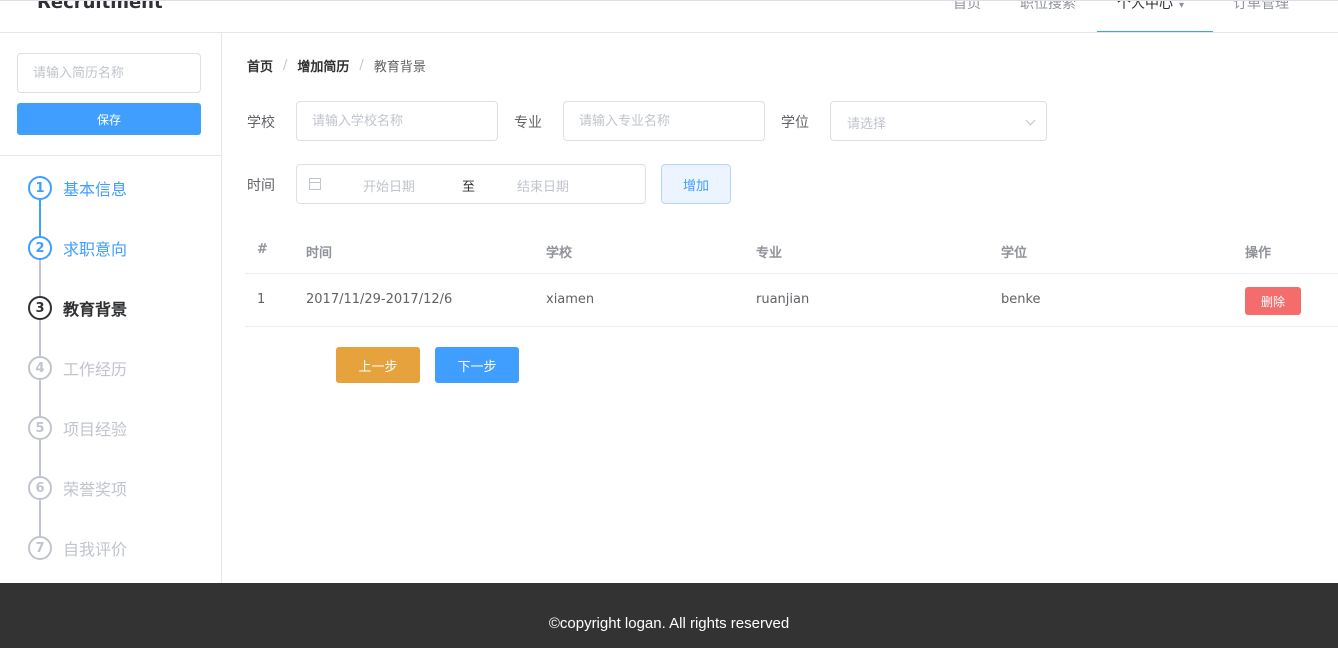 This screenshot has width=1338, height=648. I want to click on resume-name-input, so click(109, 73).